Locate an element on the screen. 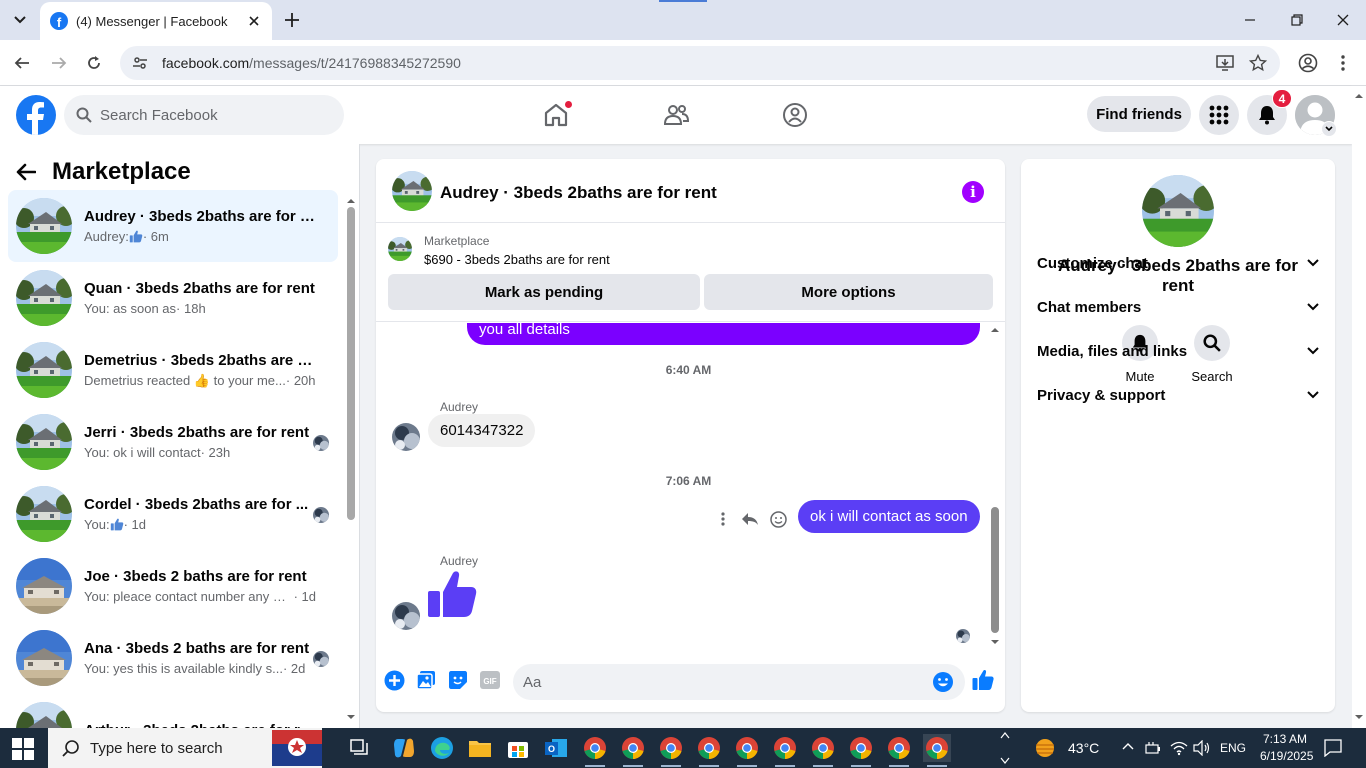 This screenshot has height=768, width=1366. browser-menu-icon is located at coordinates (1343, 63).